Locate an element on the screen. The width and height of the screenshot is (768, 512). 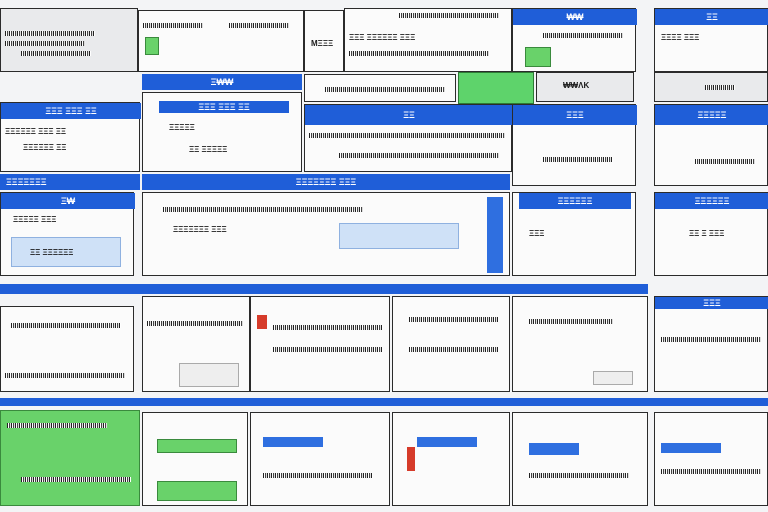
top-left-panel is located at coordinates (69, 40).